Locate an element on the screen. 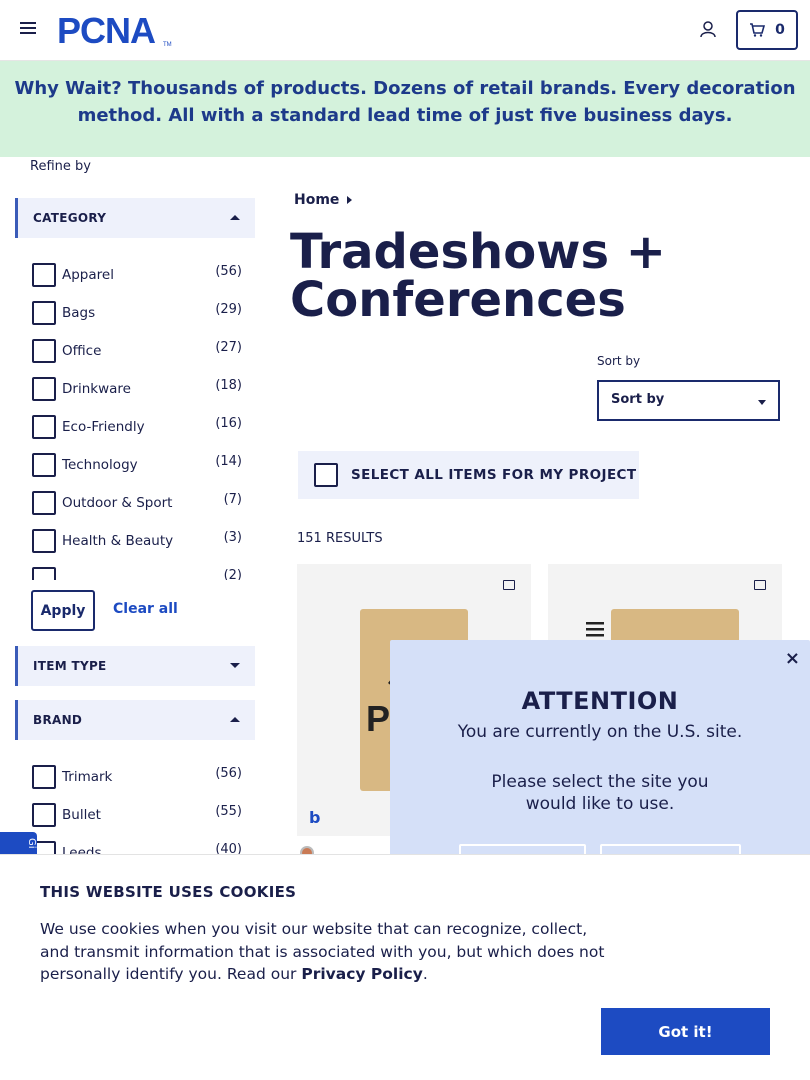  filter-option: (2) is located at coordinates (136, 570).